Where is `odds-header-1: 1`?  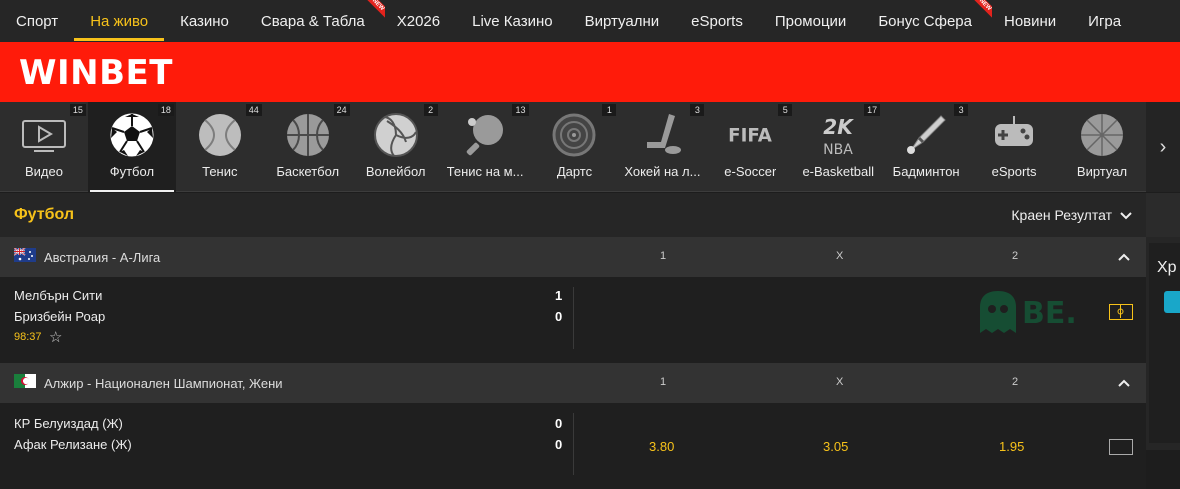 odds-header-1: 1 is located at coordinates (663, 382).